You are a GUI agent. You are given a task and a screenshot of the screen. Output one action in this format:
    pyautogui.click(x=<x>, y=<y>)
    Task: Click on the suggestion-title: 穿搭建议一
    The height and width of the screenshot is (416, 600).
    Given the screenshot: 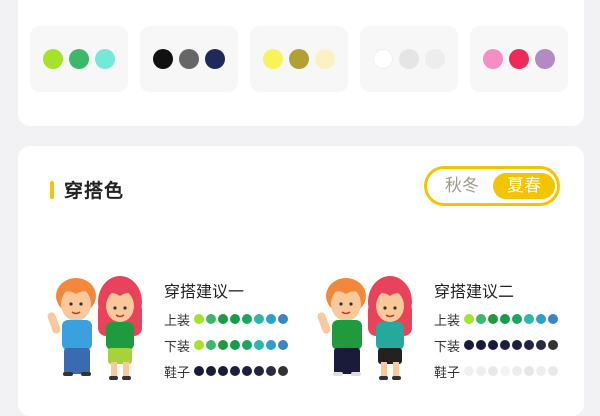 What is the action you would take?
    pyautogui.click(x=204, y=291)
    